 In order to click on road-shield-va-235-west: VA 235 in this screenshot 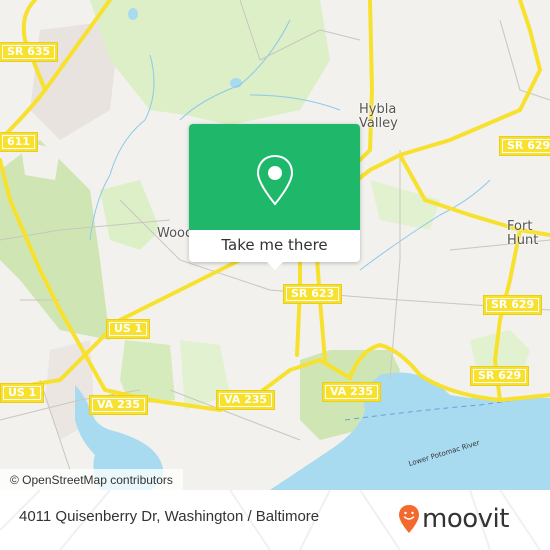, I will do `click(119, 405)`.